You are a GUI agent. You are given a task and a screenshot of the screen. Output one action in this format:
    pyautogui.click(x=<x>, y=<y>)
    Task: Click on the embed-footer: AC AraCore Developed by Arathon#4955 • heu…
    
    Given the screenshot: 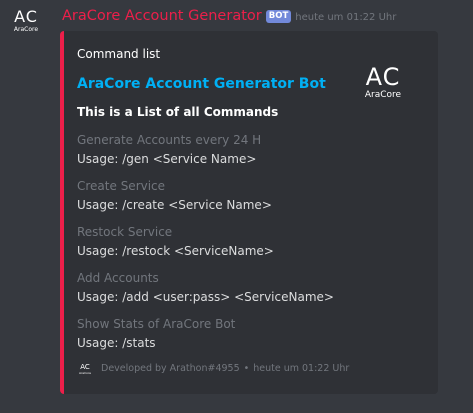 What is the action you would take?
    pyautogui.click(x=213, y=369)
    